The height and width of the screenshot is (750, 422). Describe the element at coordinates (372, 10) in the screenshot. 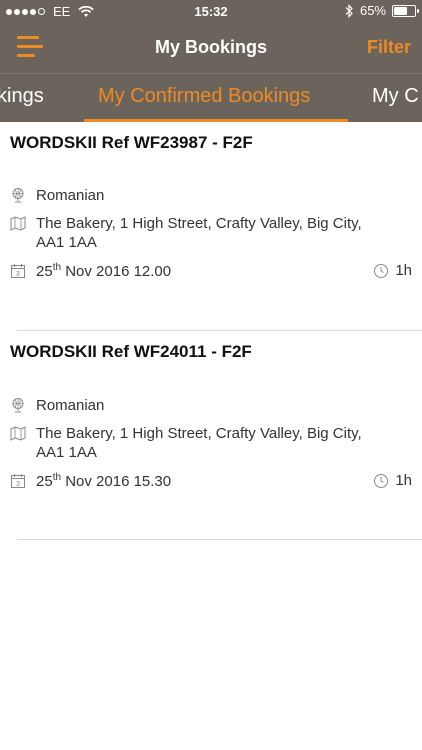

I see `battery-percent: 65%` at that location.